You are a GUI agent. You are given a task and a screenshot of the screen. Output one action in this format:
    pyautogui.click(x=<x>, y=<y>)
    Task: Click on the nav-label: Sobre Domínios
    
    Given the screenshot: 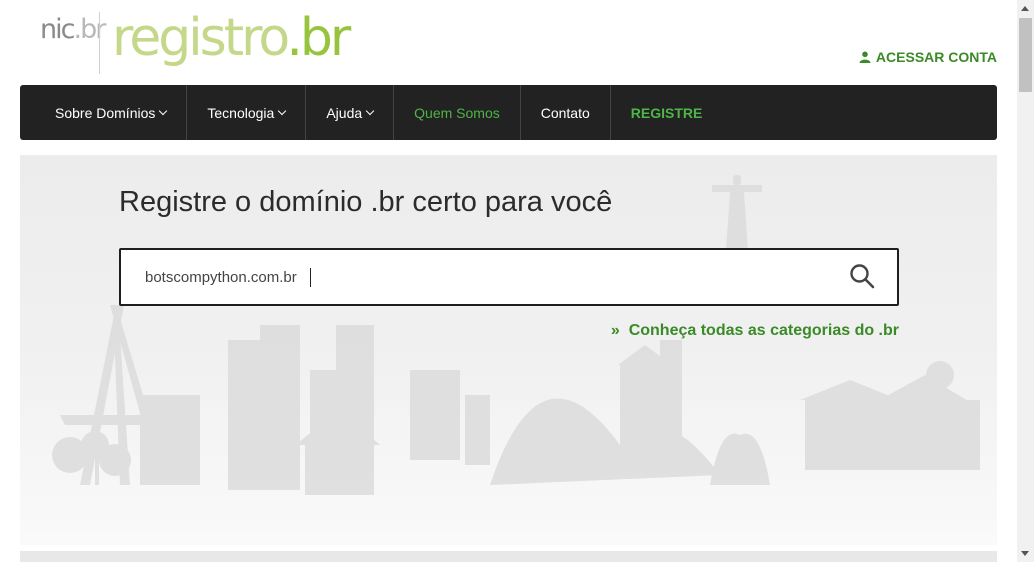 What is the action you would take?
    pyautogui.click(x=105, y=112)
    